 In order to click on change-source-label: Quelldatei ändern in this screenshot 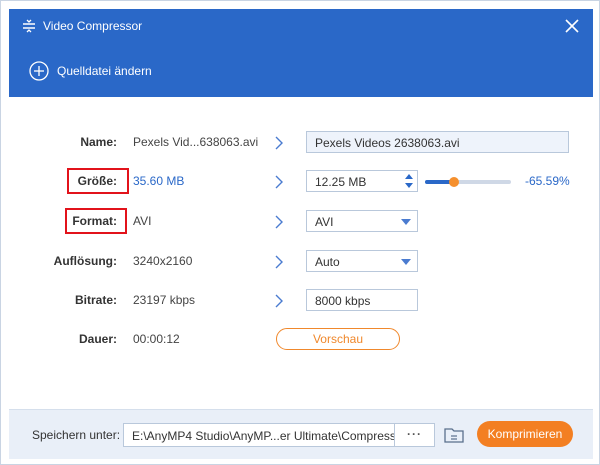, I will do `click(104, 71)`.